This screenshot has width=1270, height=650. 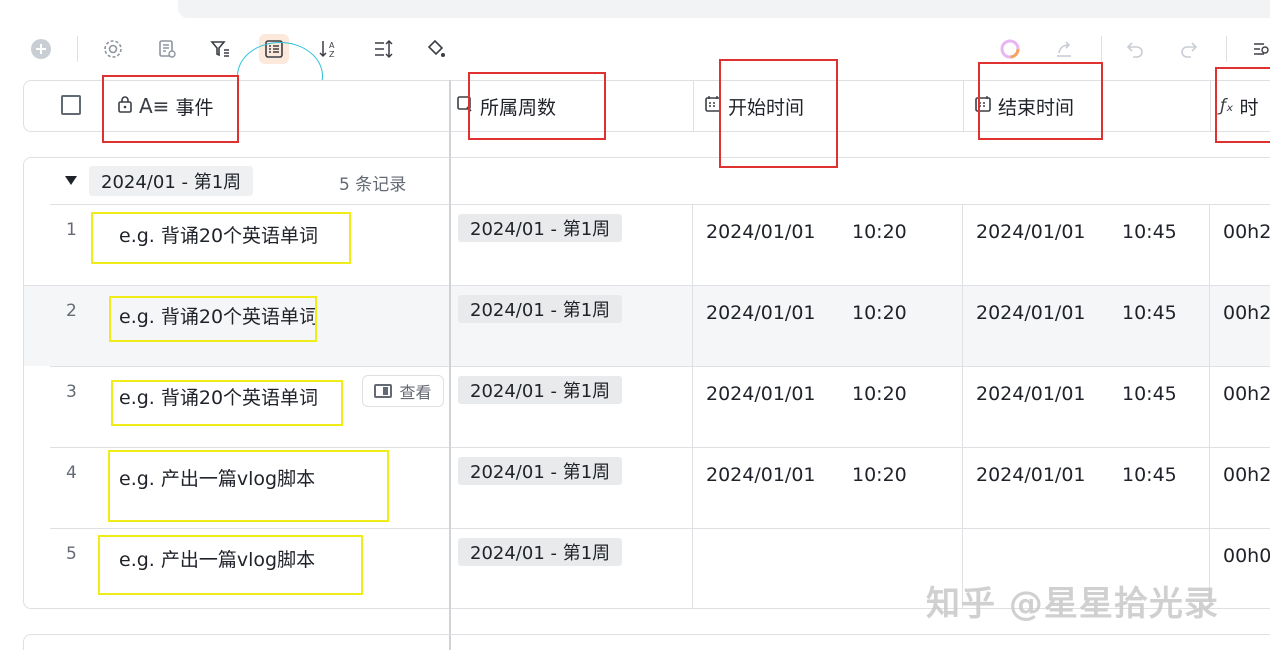 What do you see at coordinates (274, 49) in the screenshot?
I see `group-icon` at bounding box center [274, 49].